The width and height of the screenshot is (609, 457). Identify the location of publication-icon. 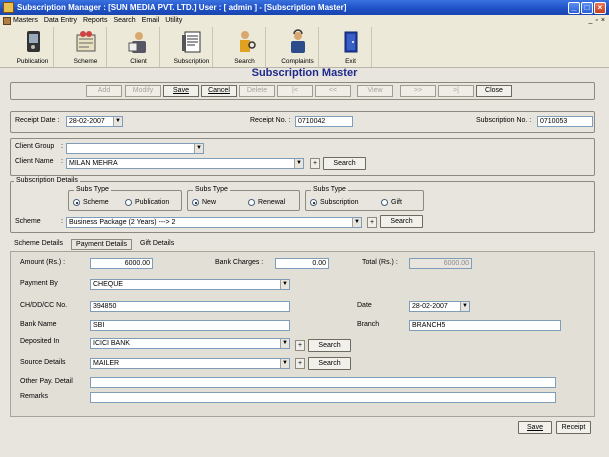
(33, 41).